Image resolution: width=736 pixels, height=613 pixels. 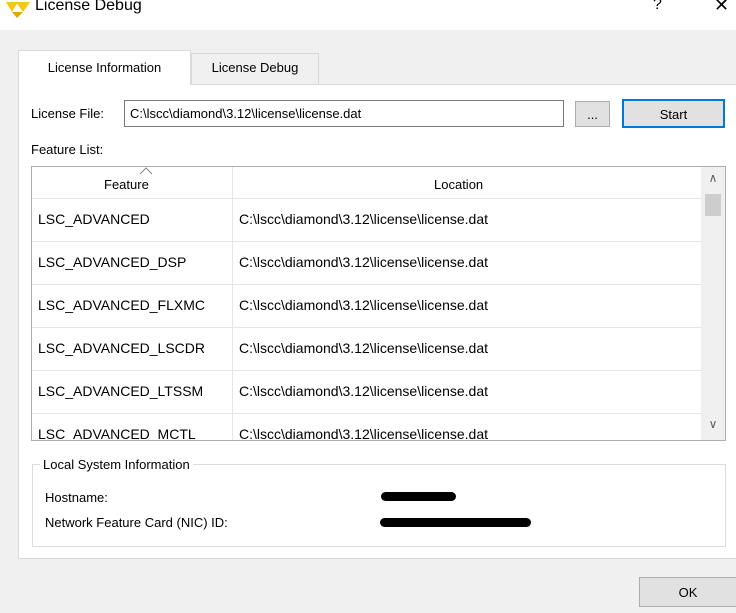 I want to click on tab-license-information: License Information, so click(x=104, y=67).